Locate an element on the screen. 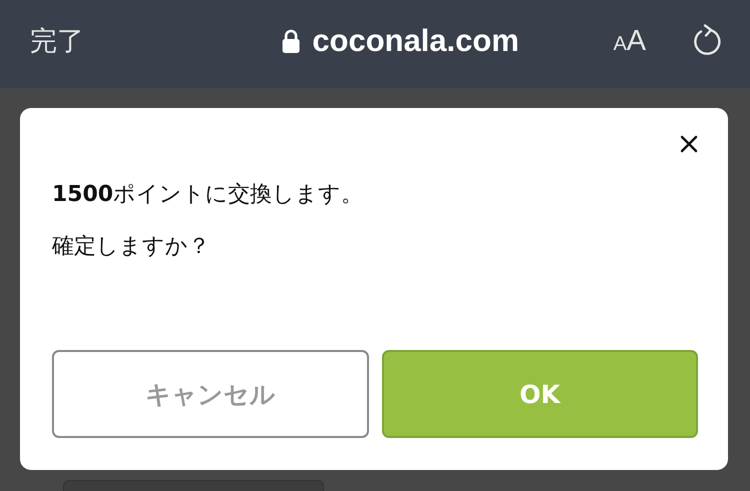 Image resolution: width=750 pixels, height=491 pixels. message-text: 1500ポイントに交換します。 is located at coordinates (208, 195).